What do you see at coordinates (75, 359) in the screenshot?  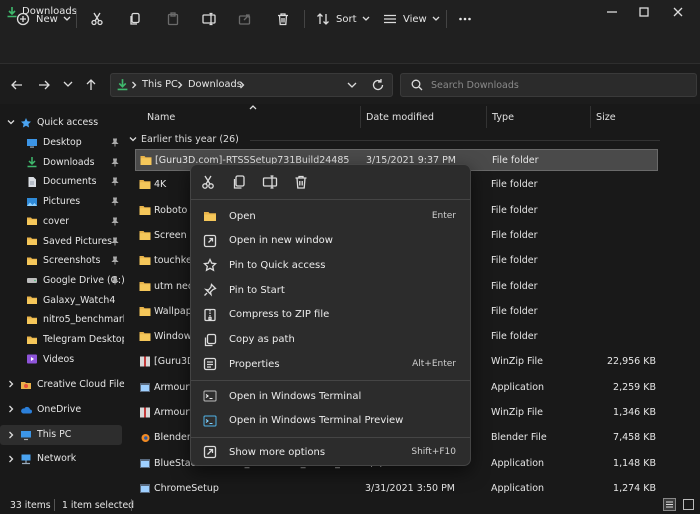 I see `sidebar-item-videos: Videos` at bounding box center [75, 359].